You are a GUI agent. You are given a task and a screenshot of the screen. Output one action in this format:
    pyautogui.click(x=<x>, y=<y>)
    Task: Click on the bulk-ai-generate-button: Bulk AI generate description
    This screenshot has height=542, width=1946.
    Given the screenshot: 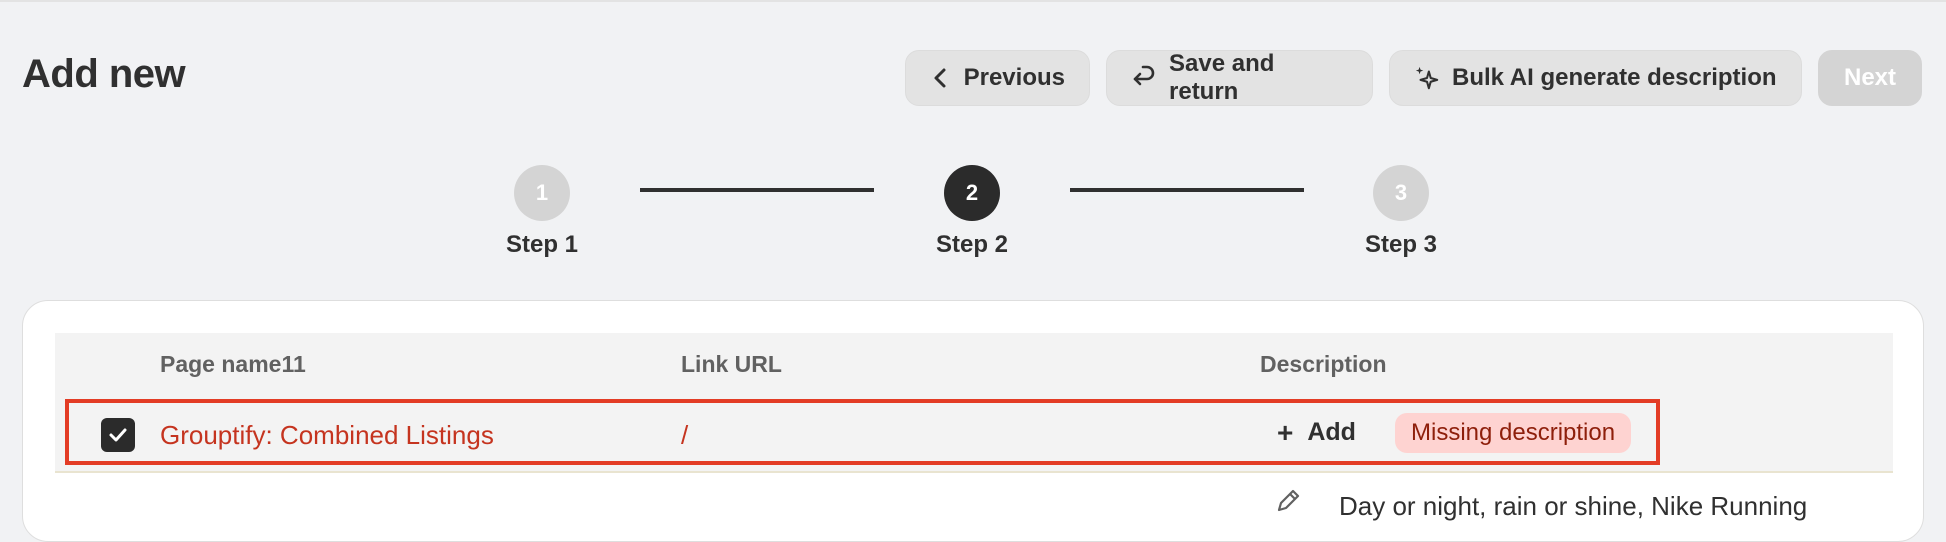 What is the action you would take?
    pyautogui.click(x=1595, y=78)
    